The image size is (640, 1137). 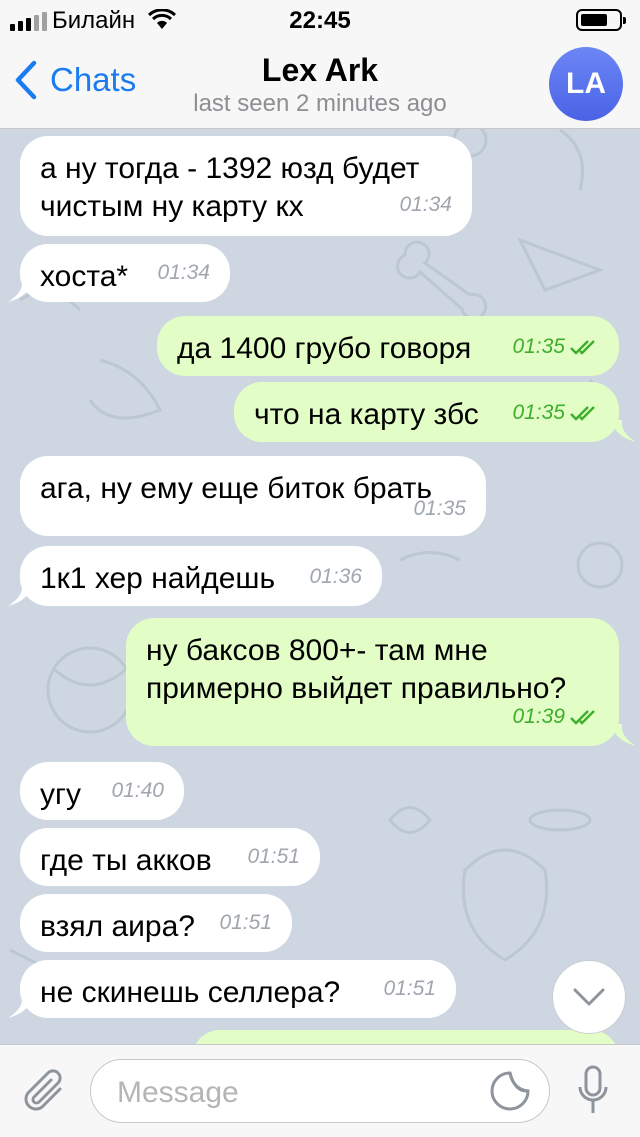 I want to click on scroll-to-bottom-button, so click(x=589, y=997).